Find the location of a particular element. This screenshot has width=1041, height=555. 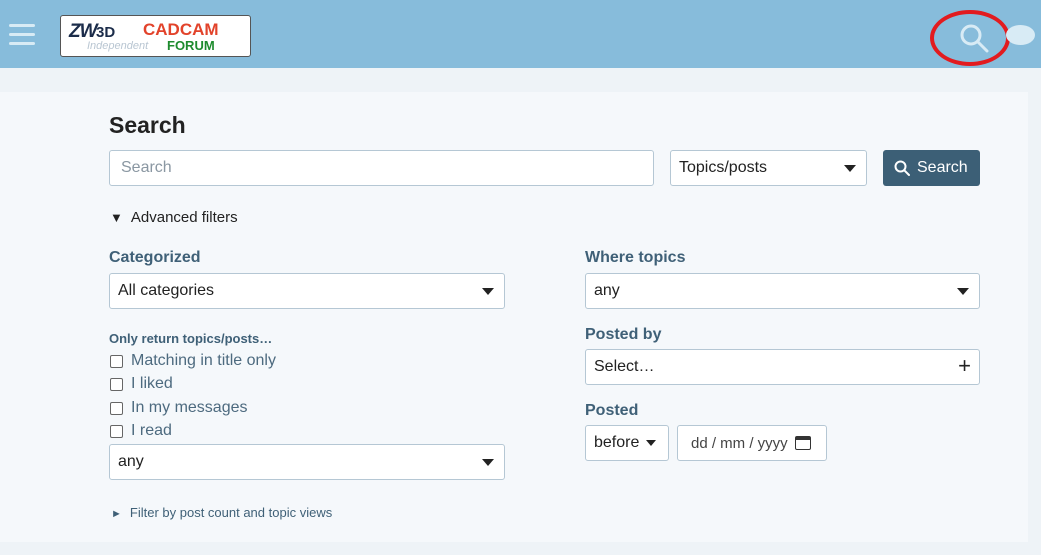

triangle-down-icon: ▼ is located at coordinates (116, 217).